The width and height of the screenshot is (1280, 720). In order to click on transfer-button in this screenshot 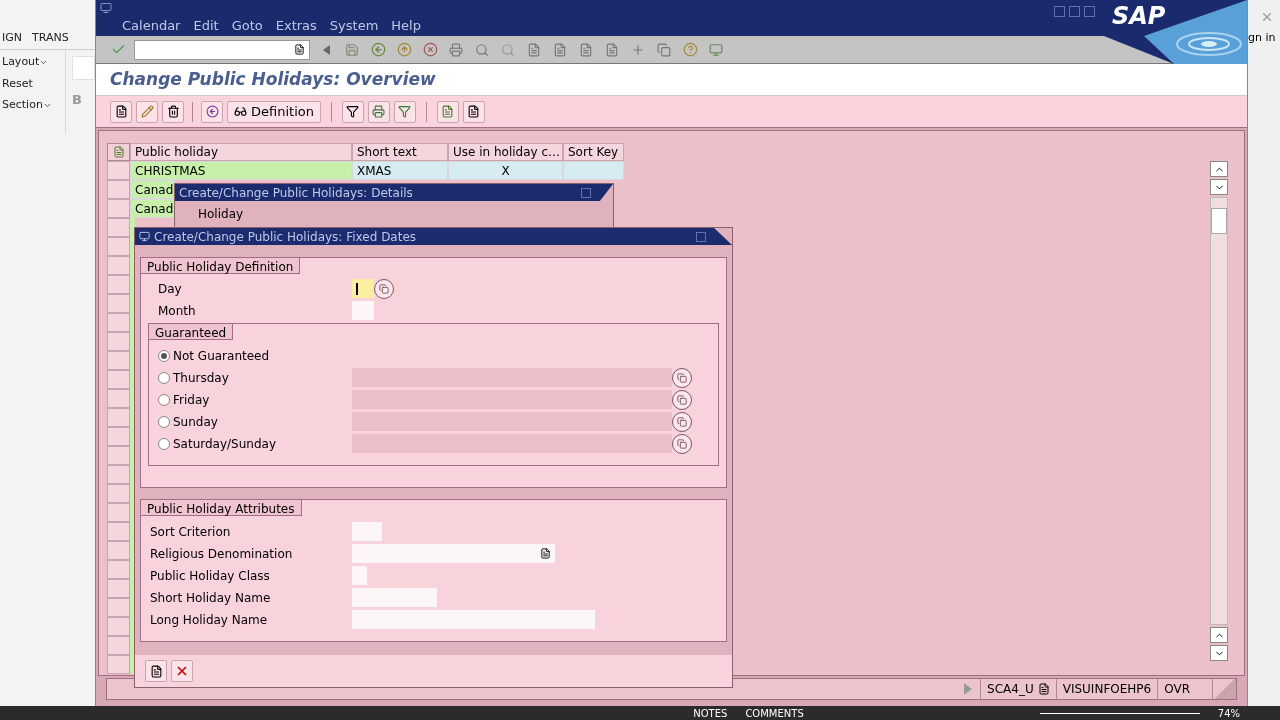, I will do `click(212, 111)`.